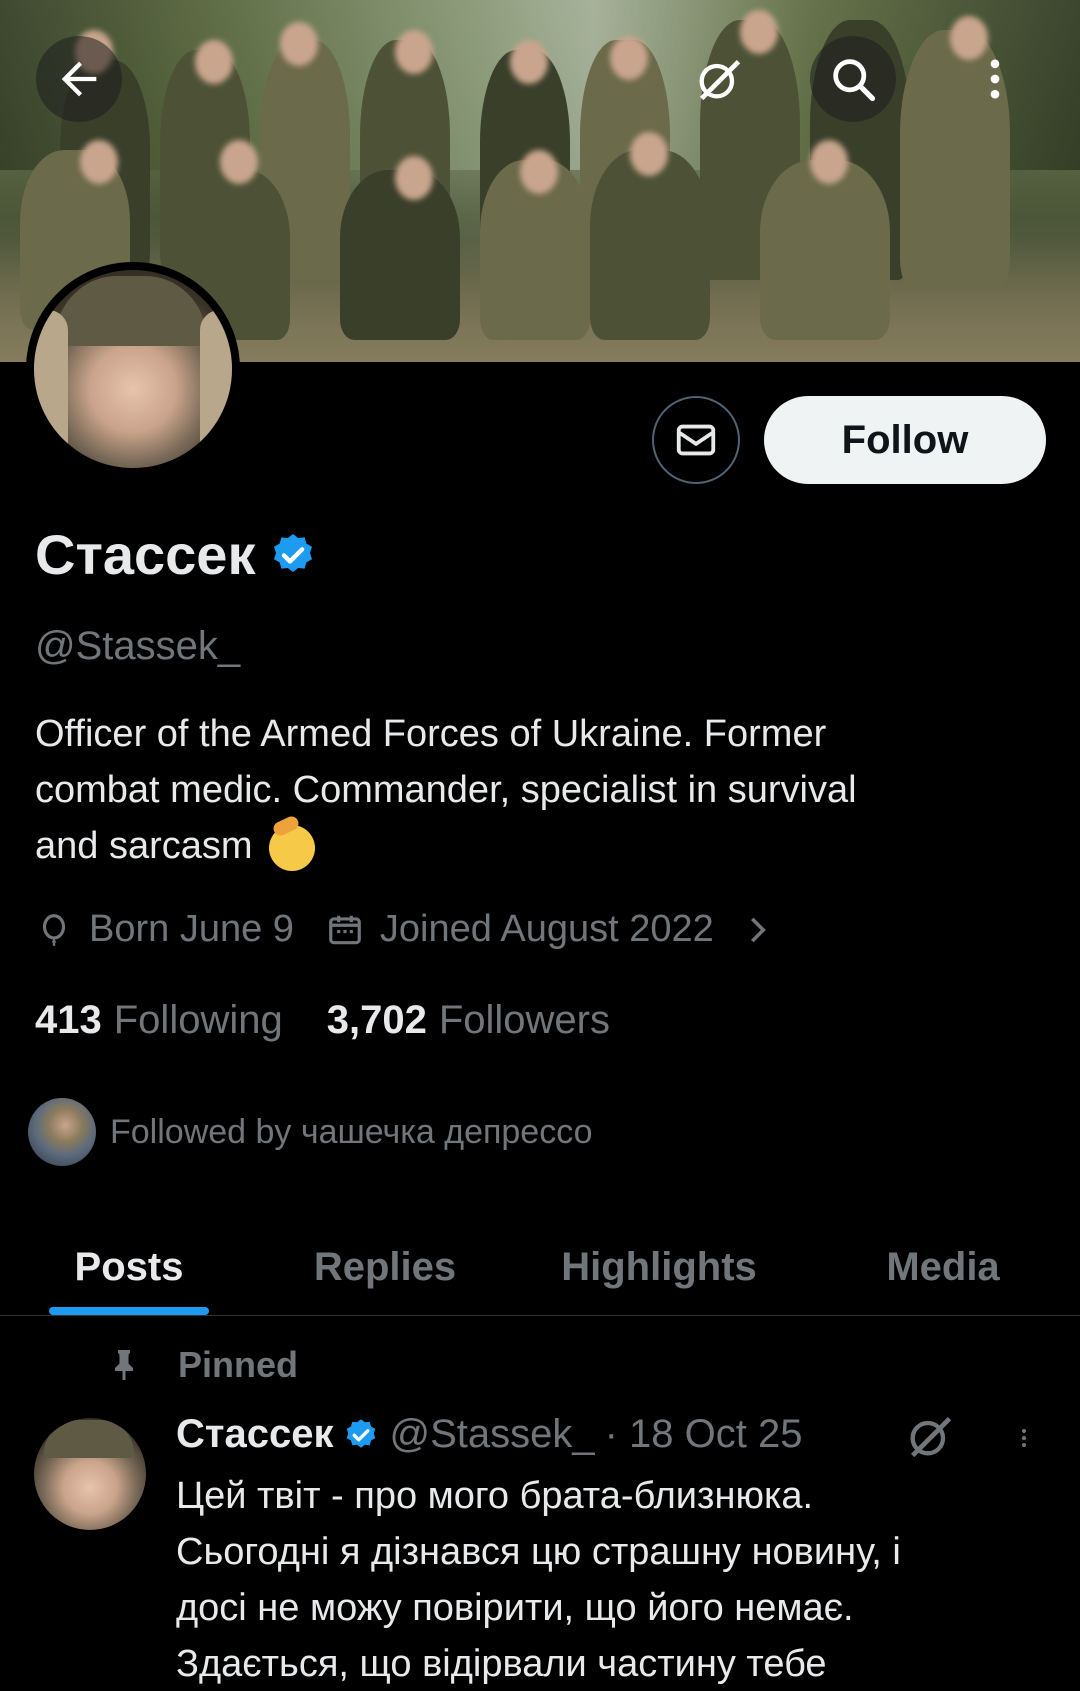 The width and height of the screenshot is (1080, 1691). Describe the element at coordinates (322, 1020) in the screenshot. I see `follow-counts: 413 Following 3,702 Followers` at that location.